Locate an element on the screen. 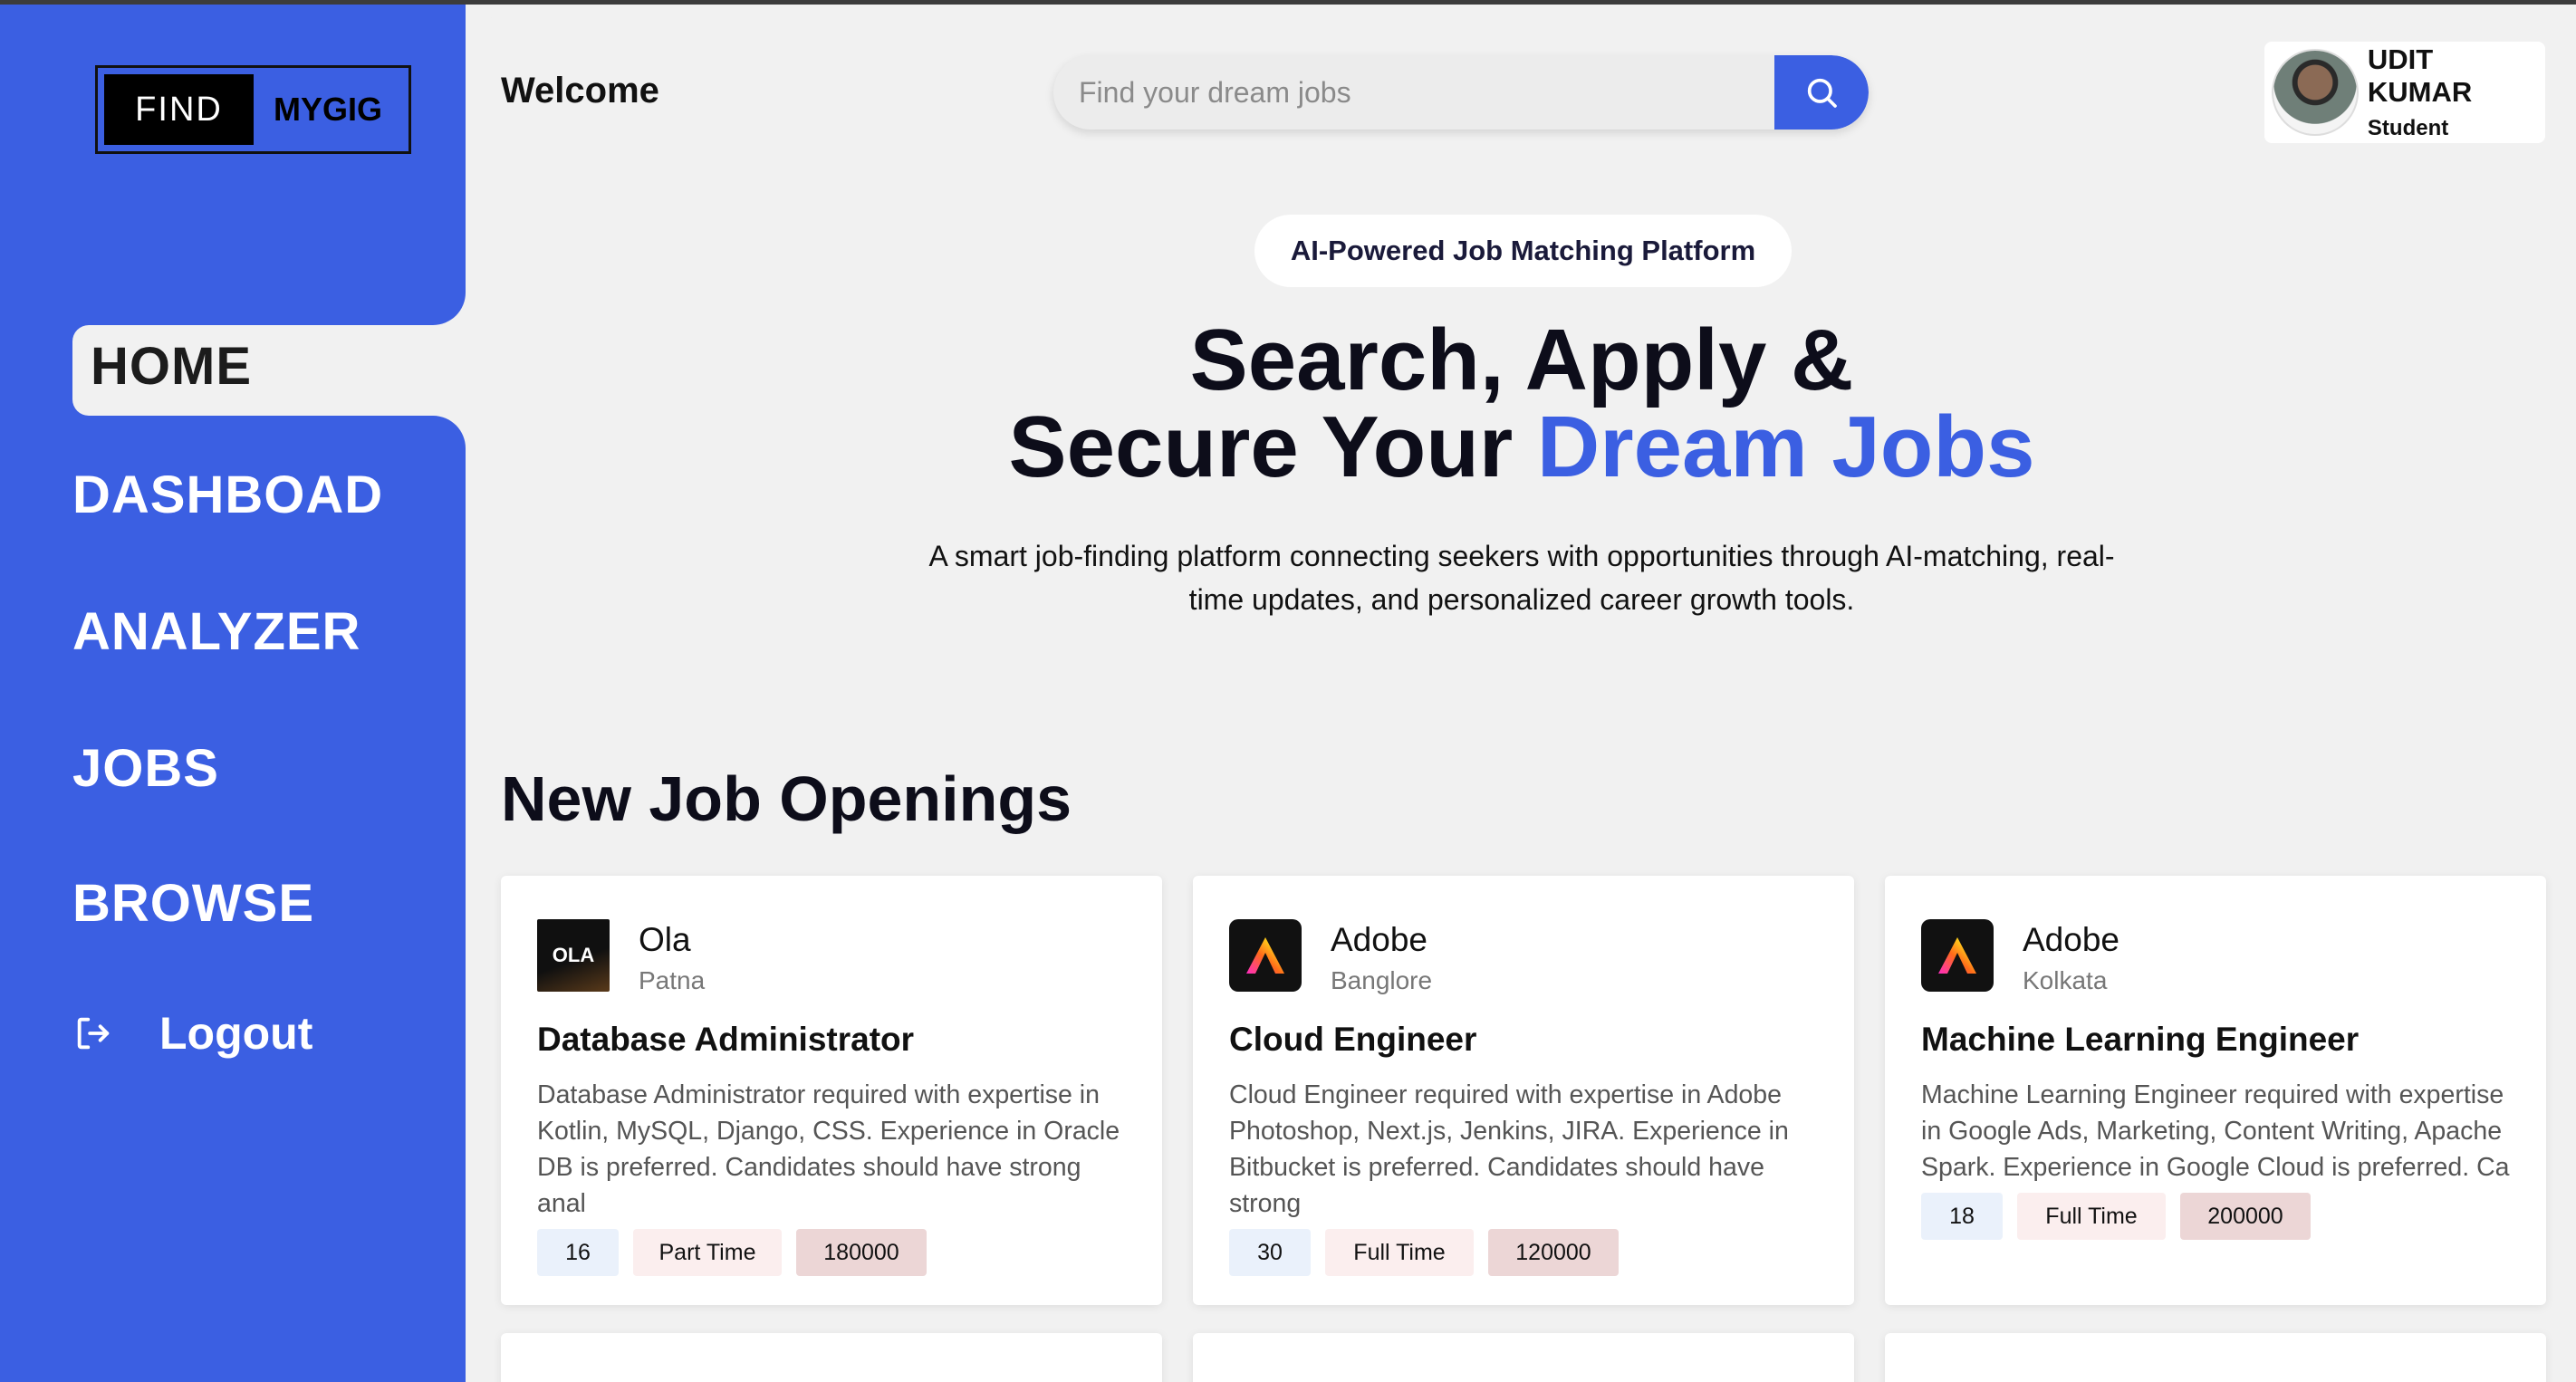 This screenshot has width=2576, height=1382. sidebar-item-home: HOME is located at coordinates (171, 366).